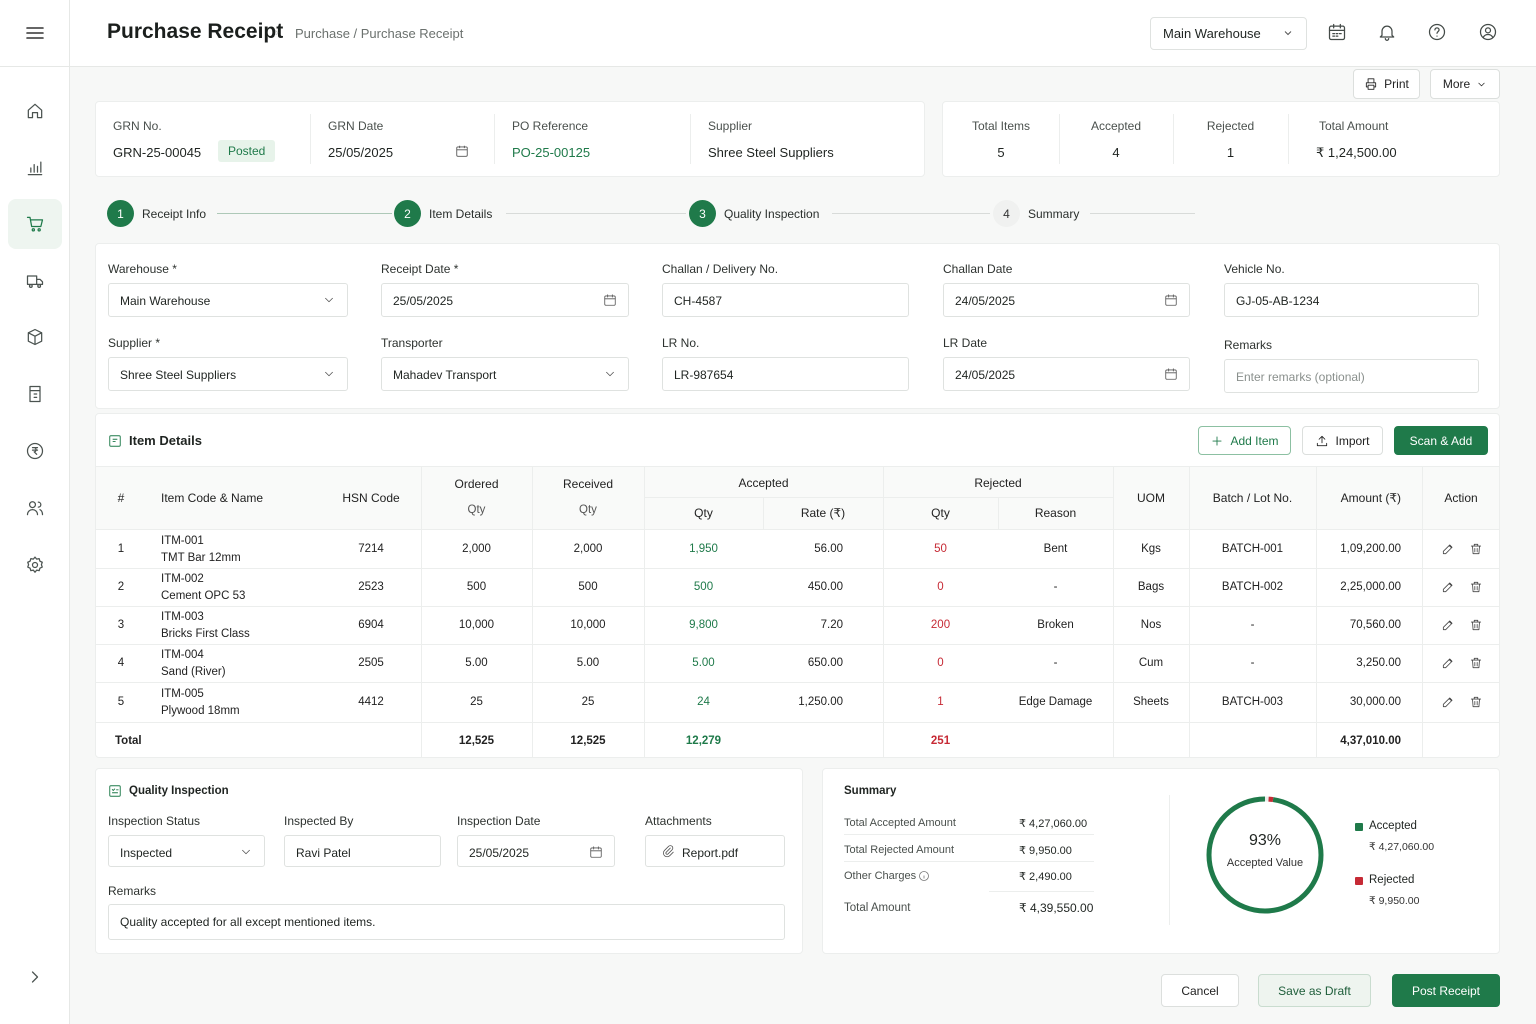  I want to click on accepted-qty: 9,800, so click(703, 625).